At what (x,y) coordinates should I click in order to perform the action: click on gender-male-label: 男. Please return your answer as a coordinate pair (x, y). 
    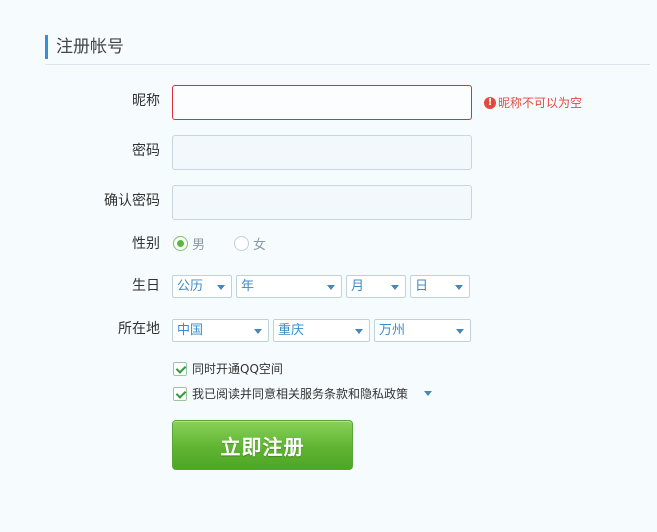
    Looking at the image, I should click on (199, 245).